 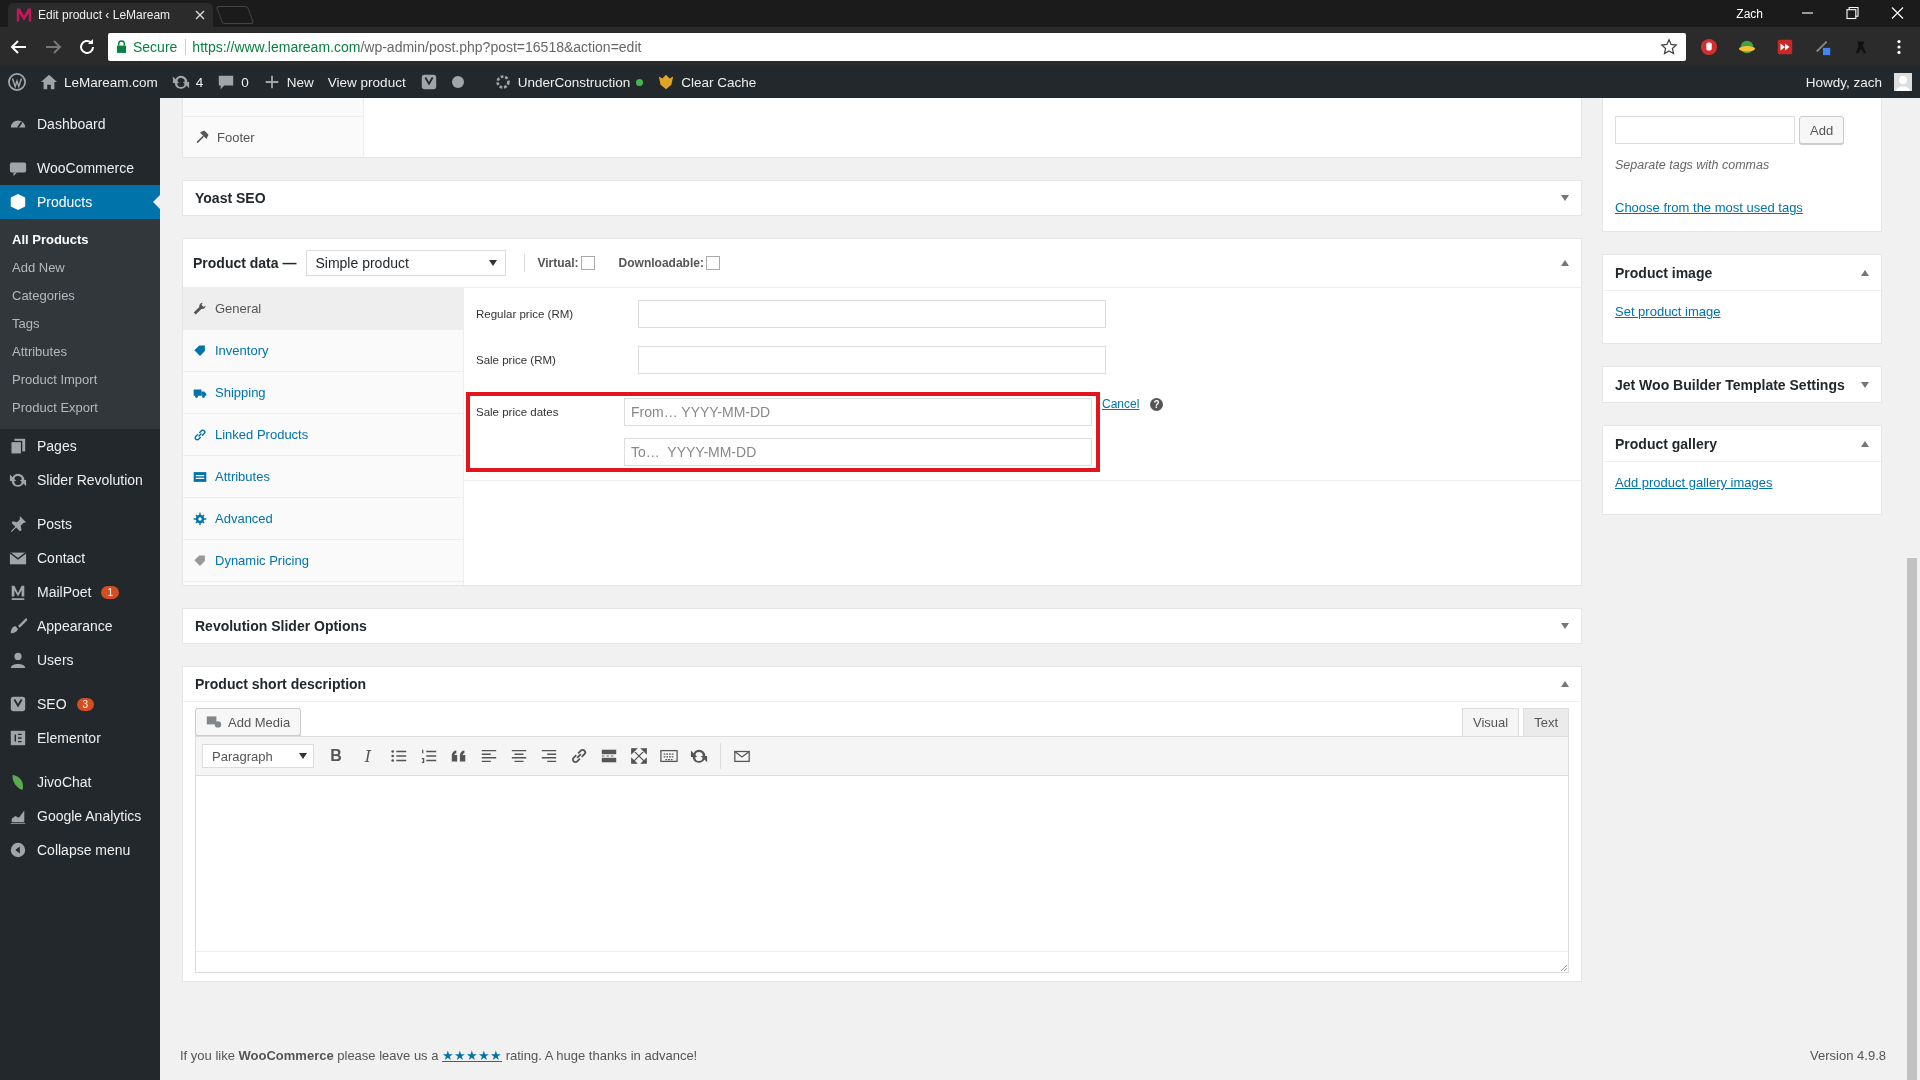 I want to click on speech-bubble-icon, so click(x=226, y=82).